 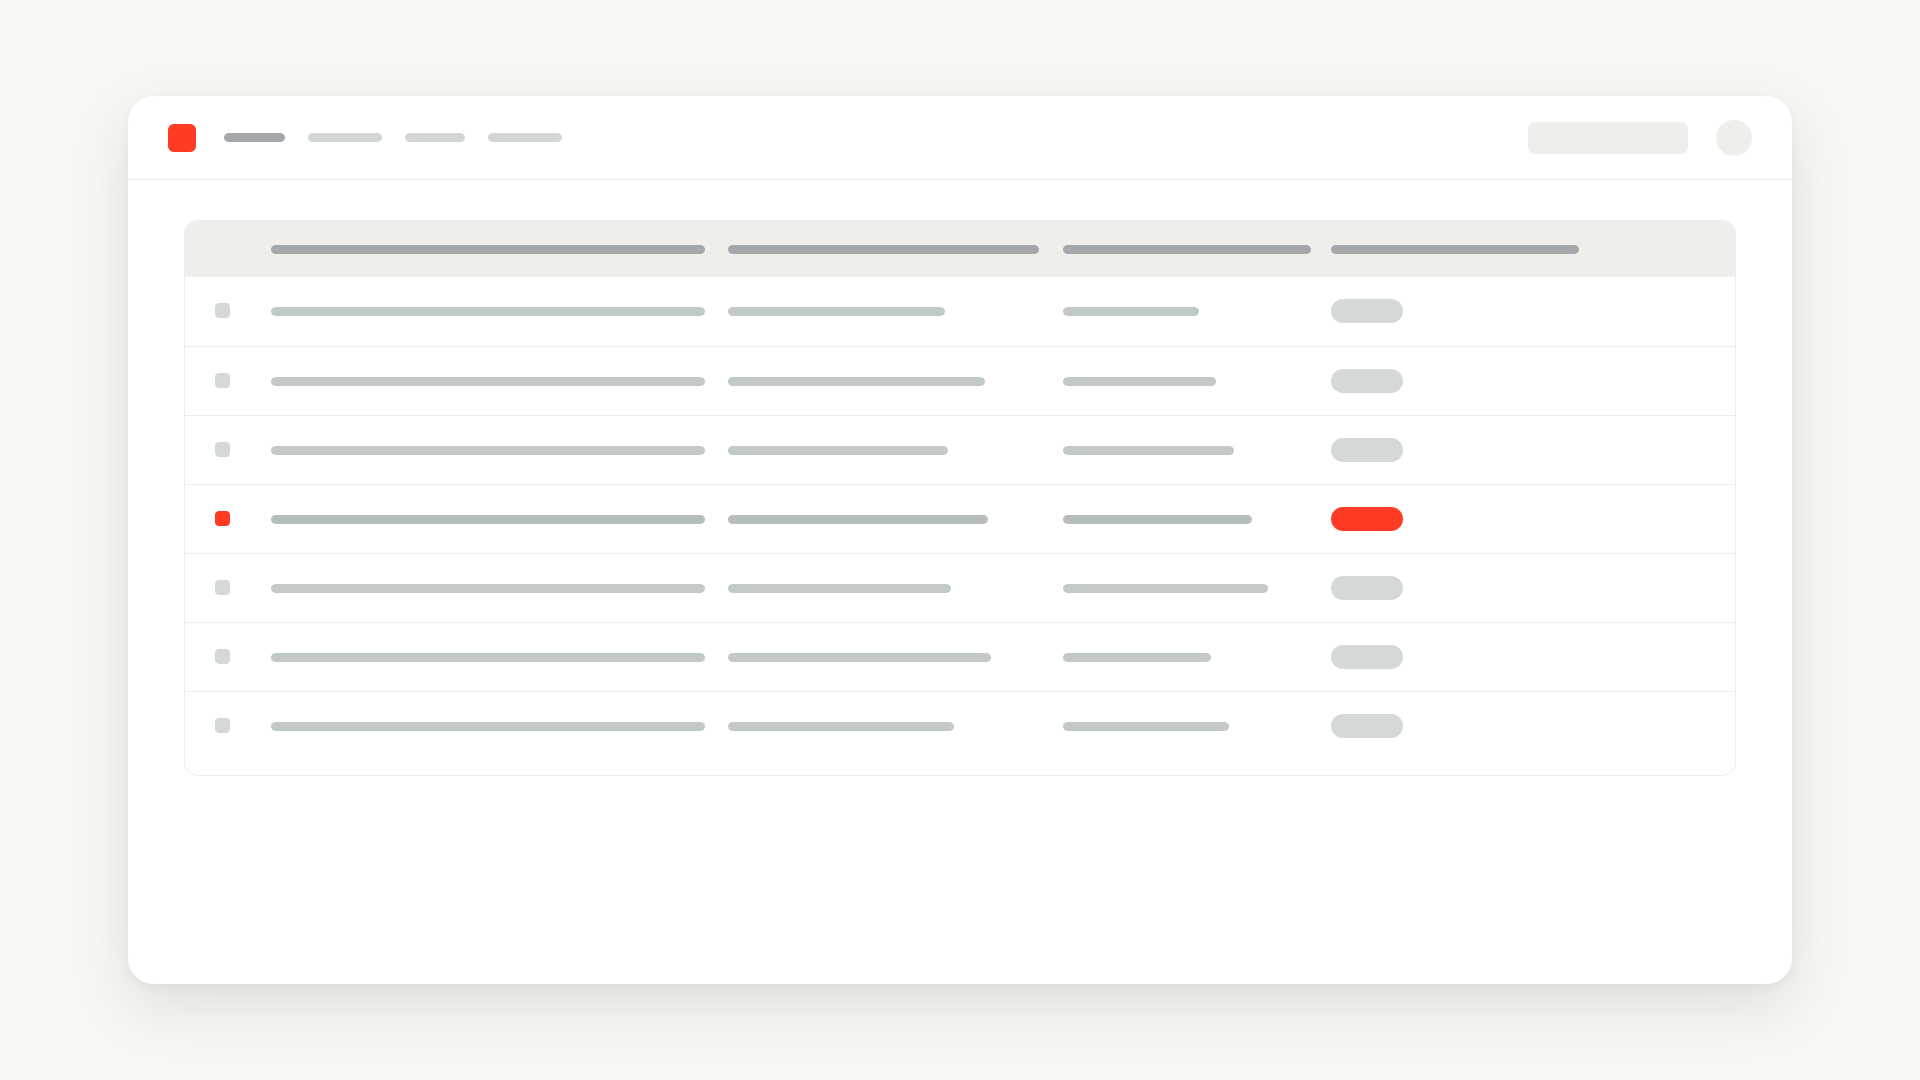 What do you see at coordinates (393, 137) in the screenshot?
I see `primary-nav` at bounding box center [393, 137].